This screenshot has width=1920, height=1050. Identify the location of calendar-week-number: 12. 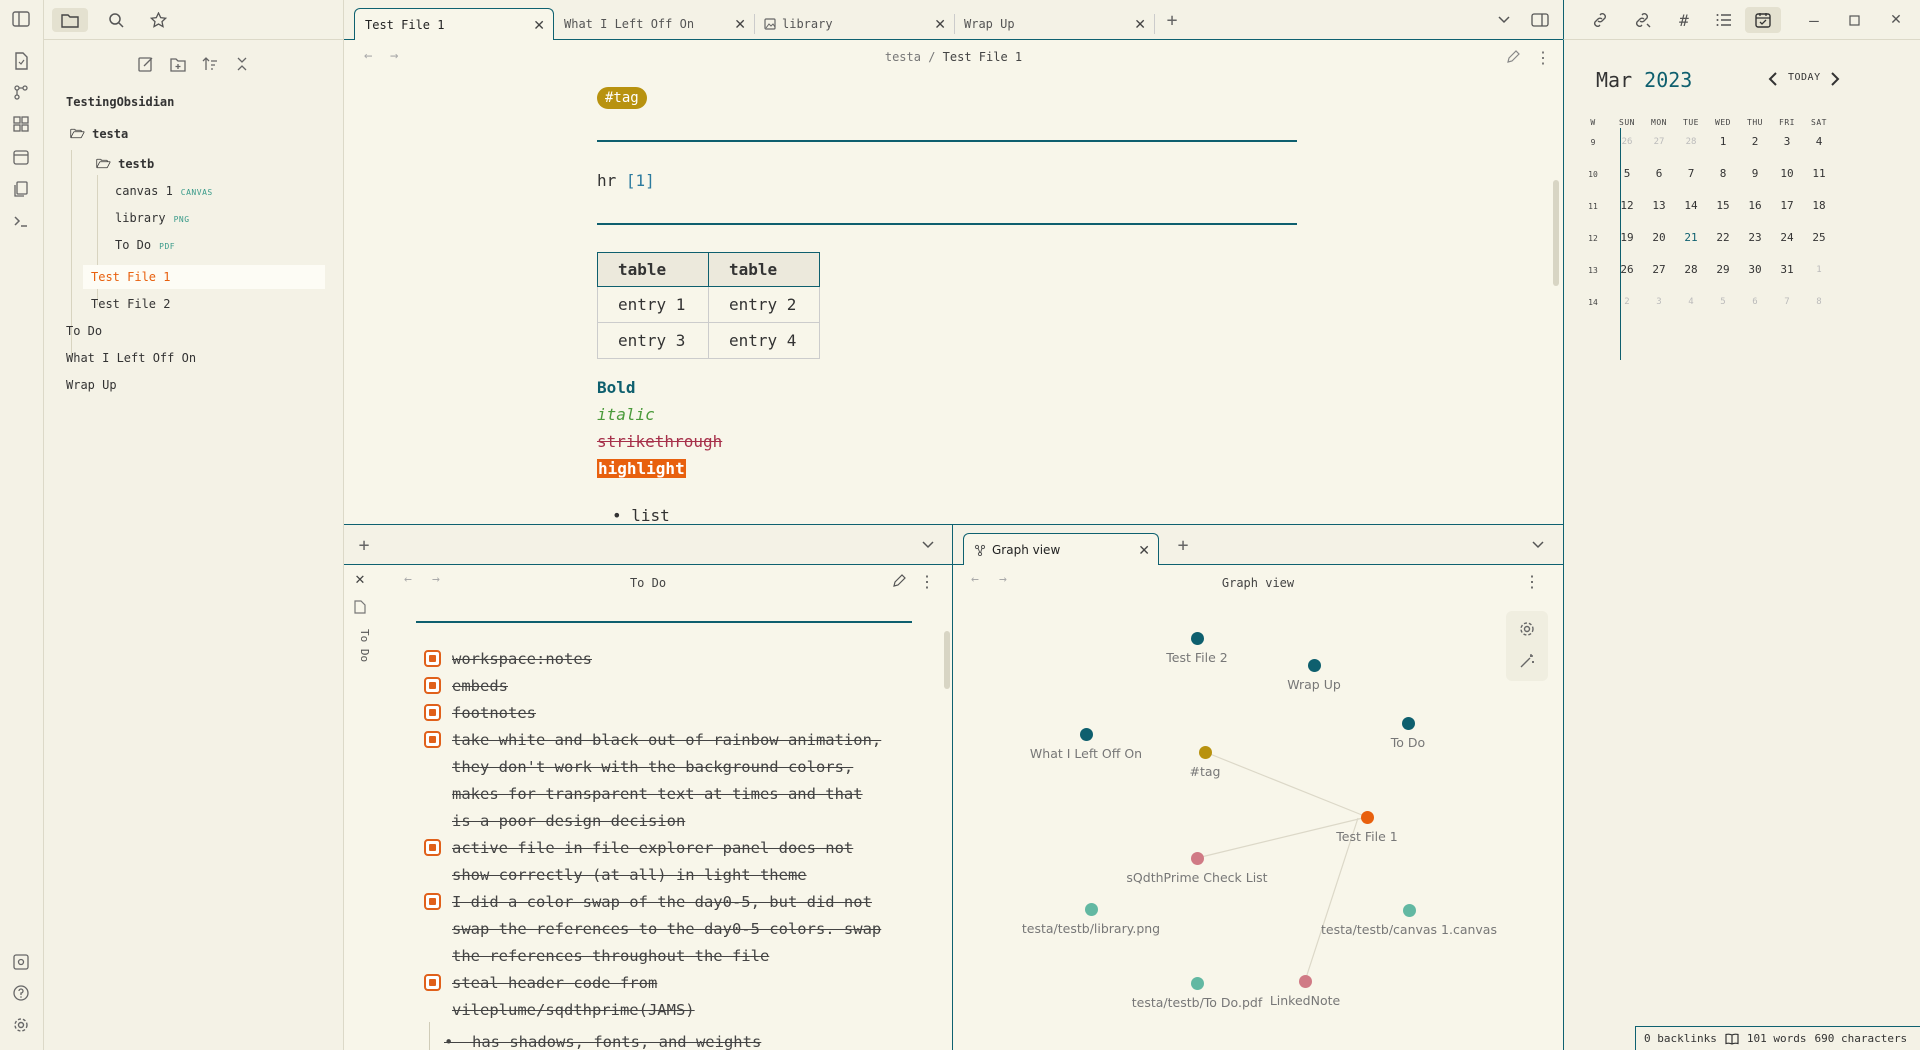
(1593, 238).